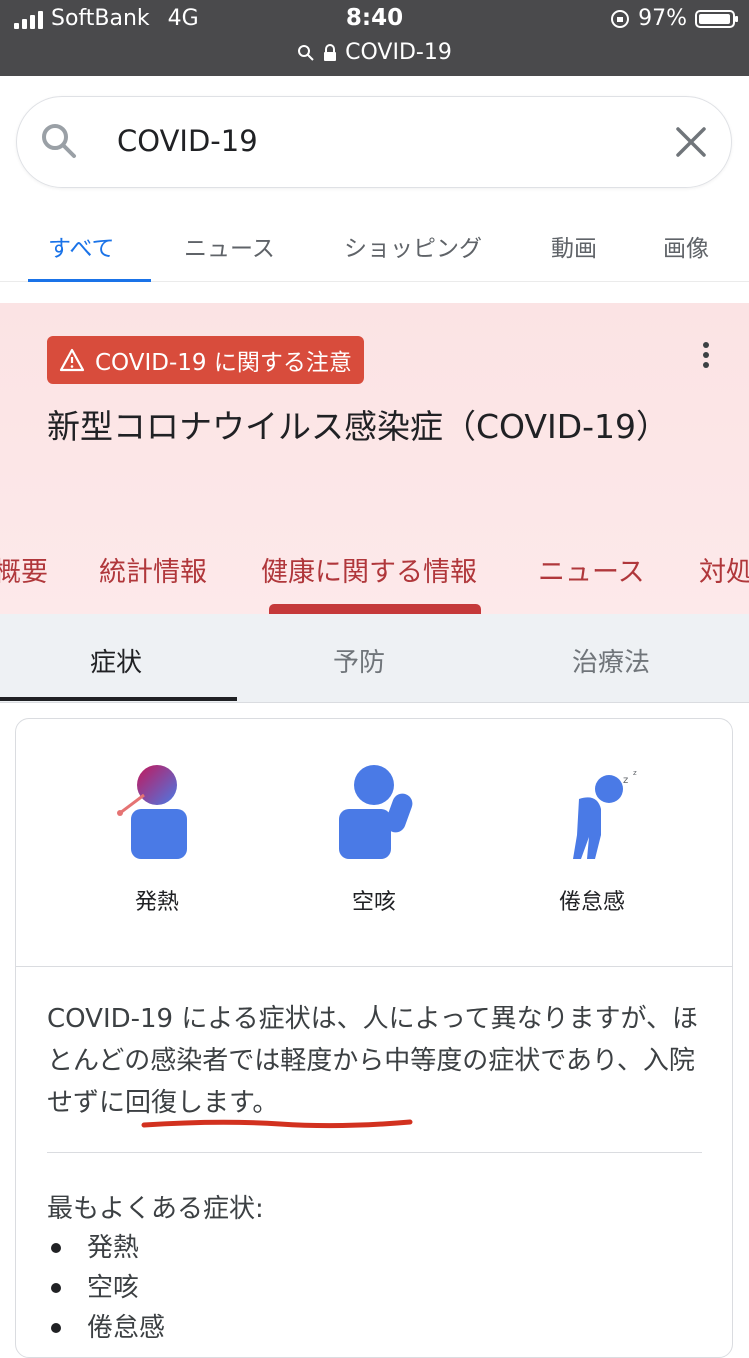 This screenshot has height=1358, width=749. Describe the element at coordinates (591, 902) in the screenshot. I see `symptom-label: 倦怠感` at that location.